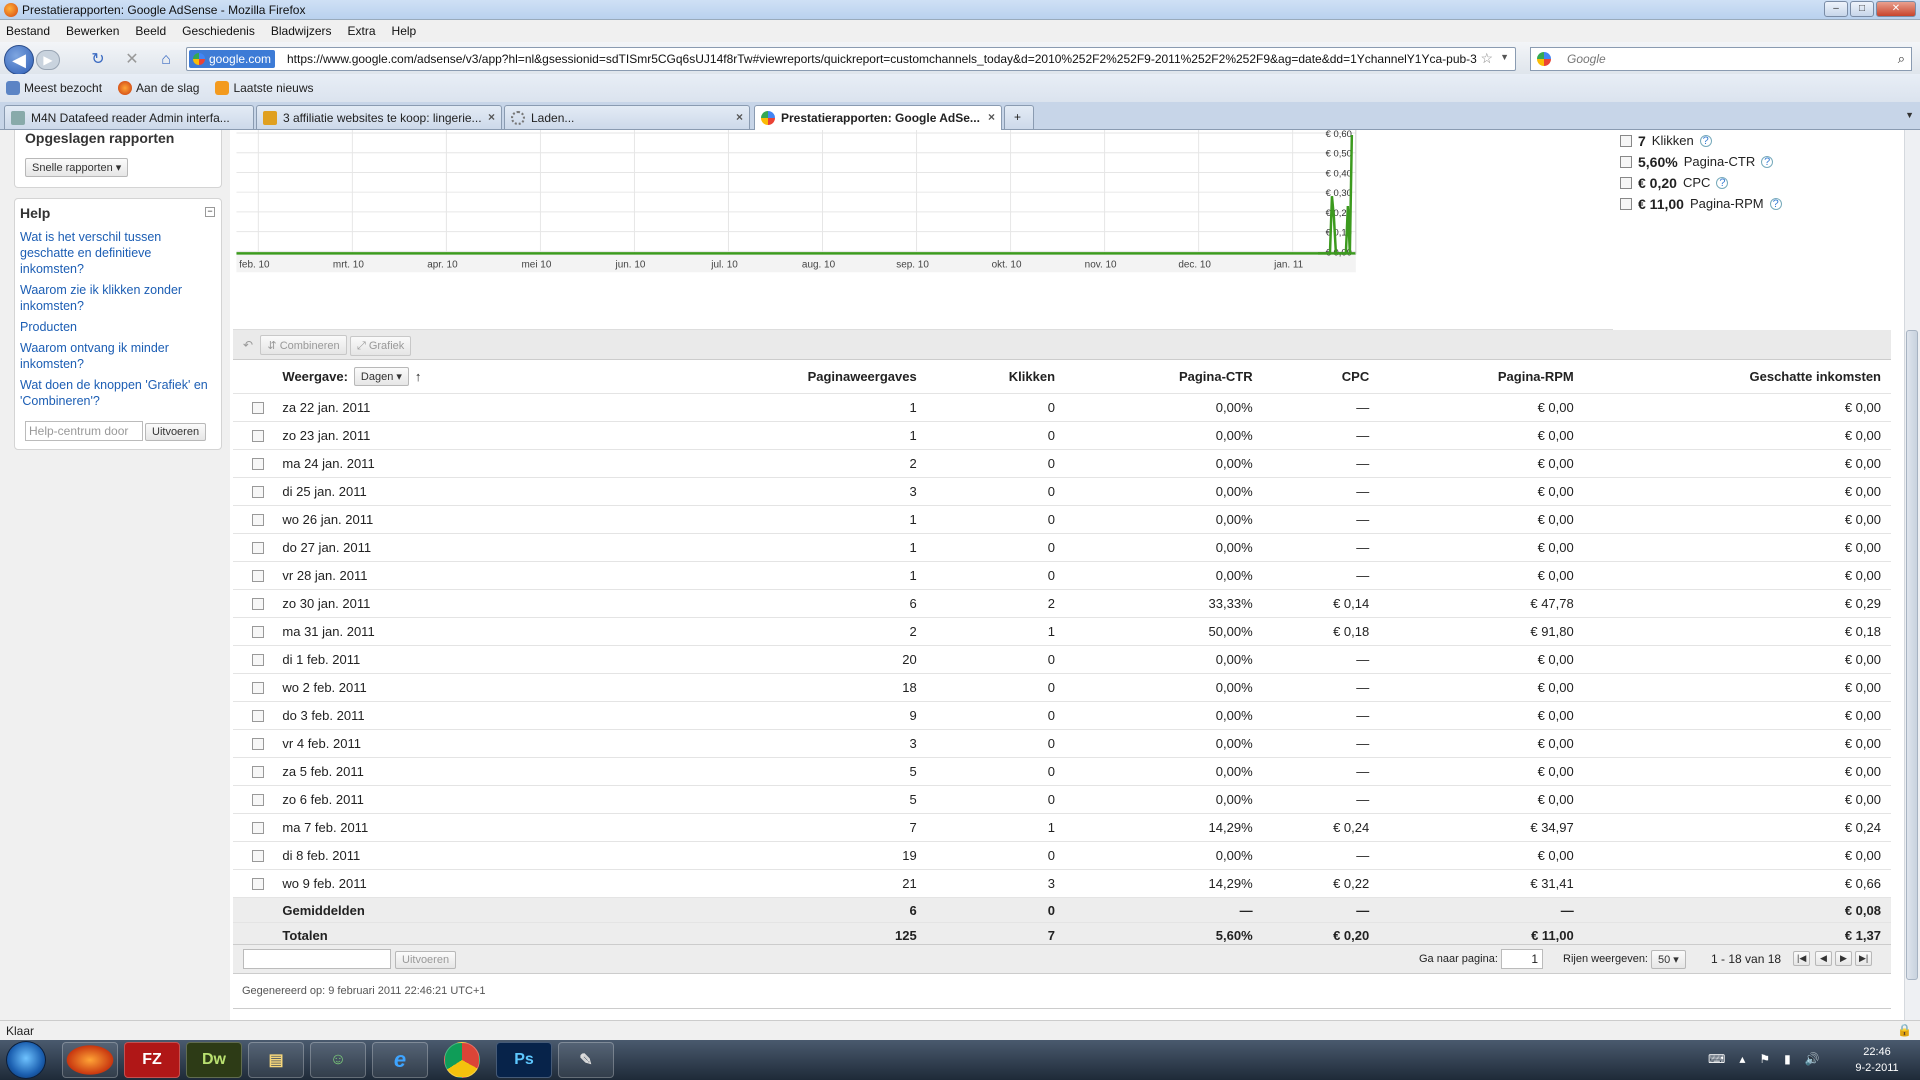 This screenshot has width=1920, height=1080. What do you see at coordinates (1544, 59) in the screenshot?
I see `search-engine-icon` at bounding box center [1544, 59].